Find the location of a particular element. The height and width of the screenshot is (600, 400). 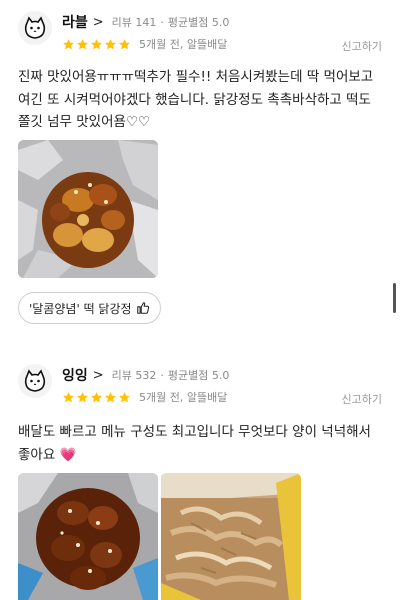

reviewer-meta: 리뷰 532 · 평균별점 5.0 is located at coordinates (171, 375).